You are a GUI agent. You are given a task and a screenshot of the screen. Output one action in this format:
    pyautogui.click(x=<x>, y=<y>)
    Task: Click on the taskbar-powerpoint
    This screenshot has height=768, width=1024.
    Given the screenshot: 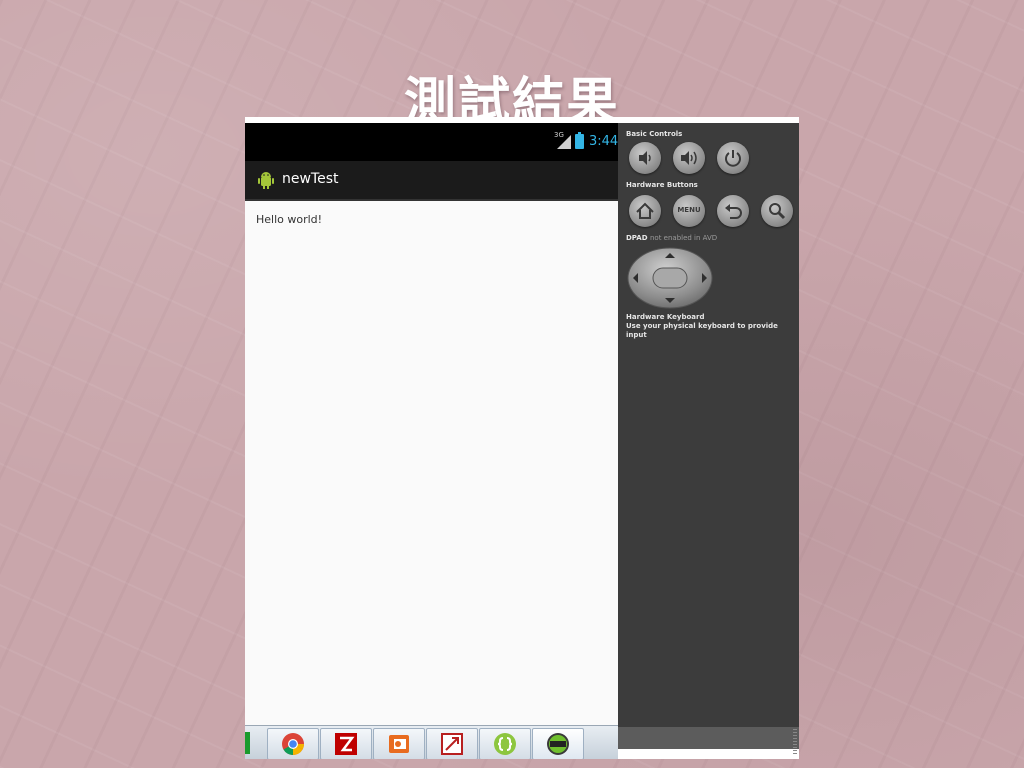 What is the action you would take?
    pyautogui.click(x=399, y=743)
    